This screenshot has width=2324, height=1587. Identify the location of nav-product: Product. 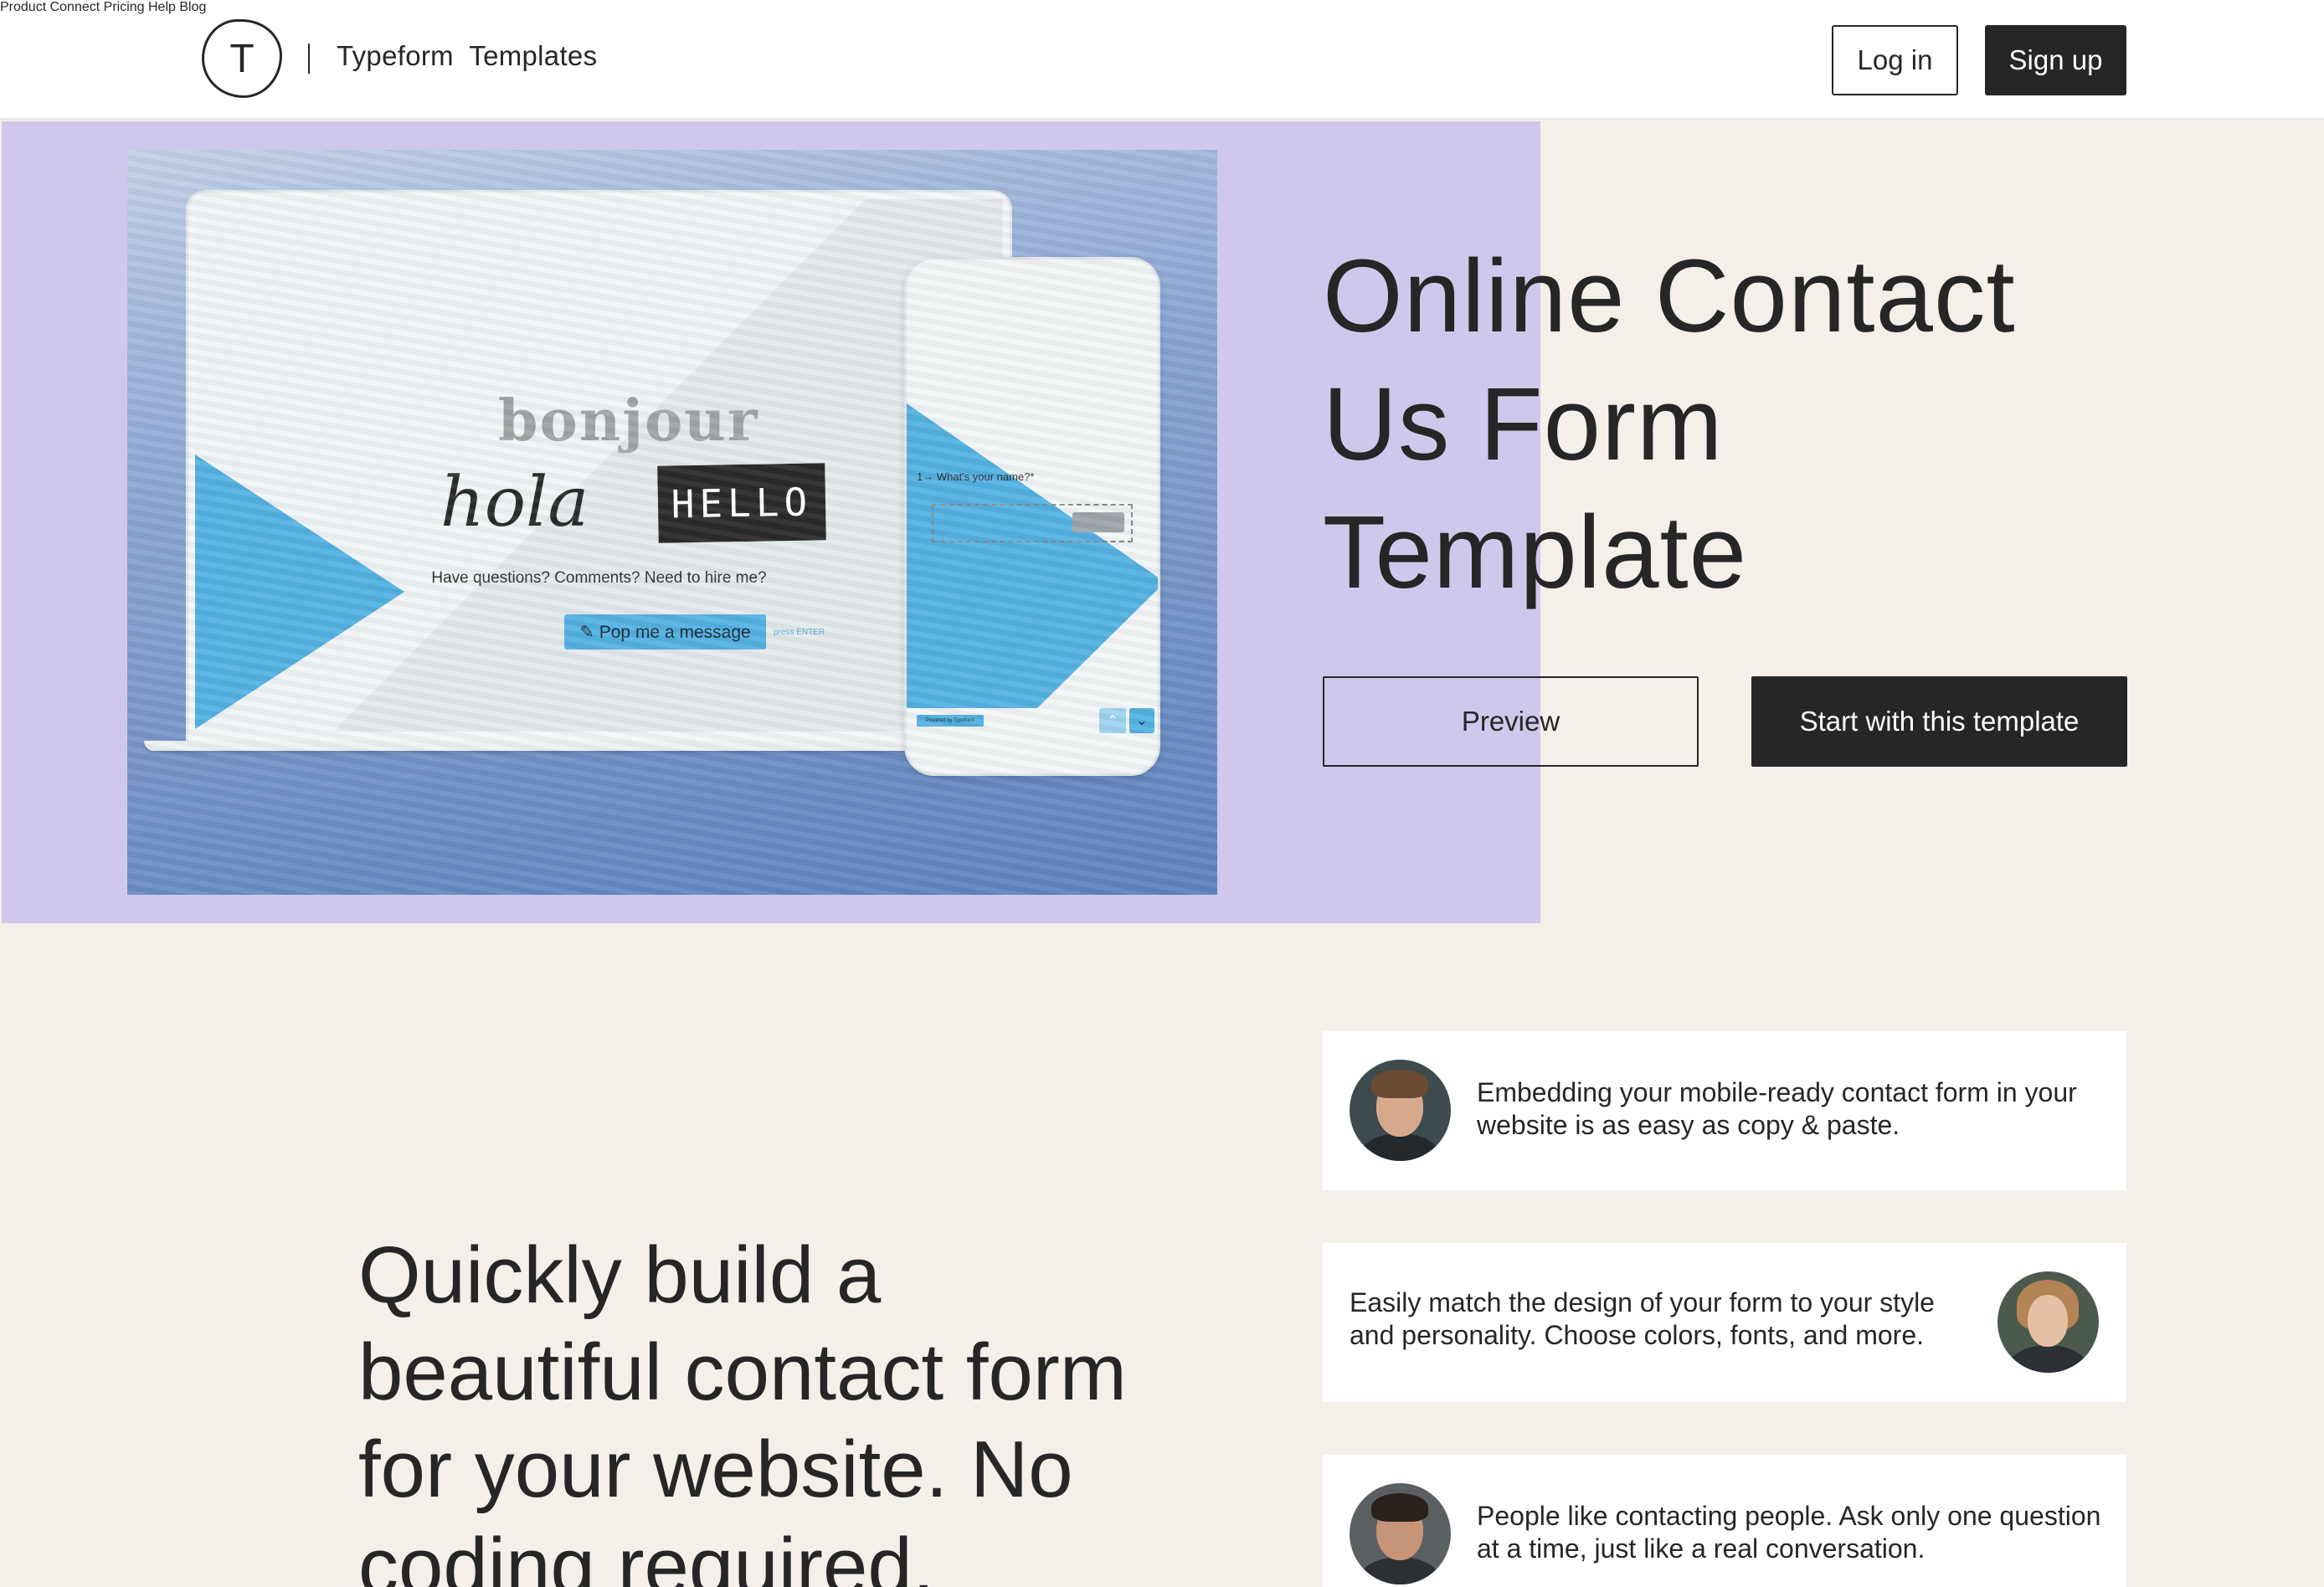
(23, 7).